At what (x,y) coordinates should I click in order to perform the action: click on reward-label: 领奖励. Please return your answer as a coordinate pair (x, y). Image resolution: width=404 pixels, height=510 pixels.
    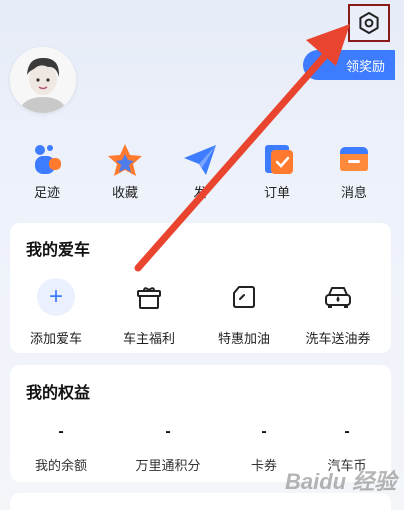
    Looking at the image, I should click on (365, 66).